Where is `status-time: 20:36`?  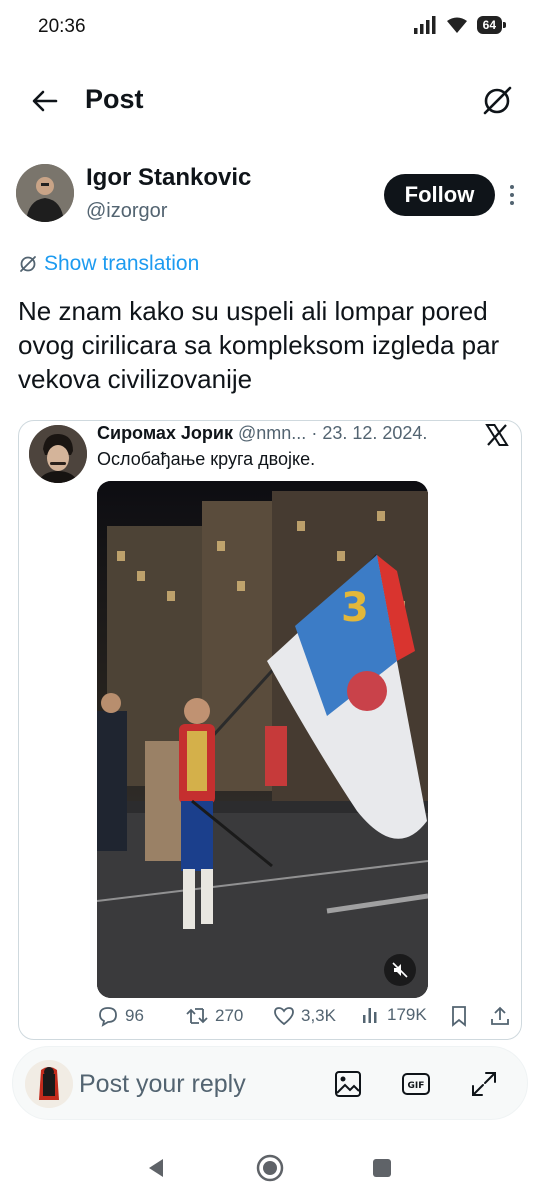 status-time: 20:36 is located at coordinates (62, 26).